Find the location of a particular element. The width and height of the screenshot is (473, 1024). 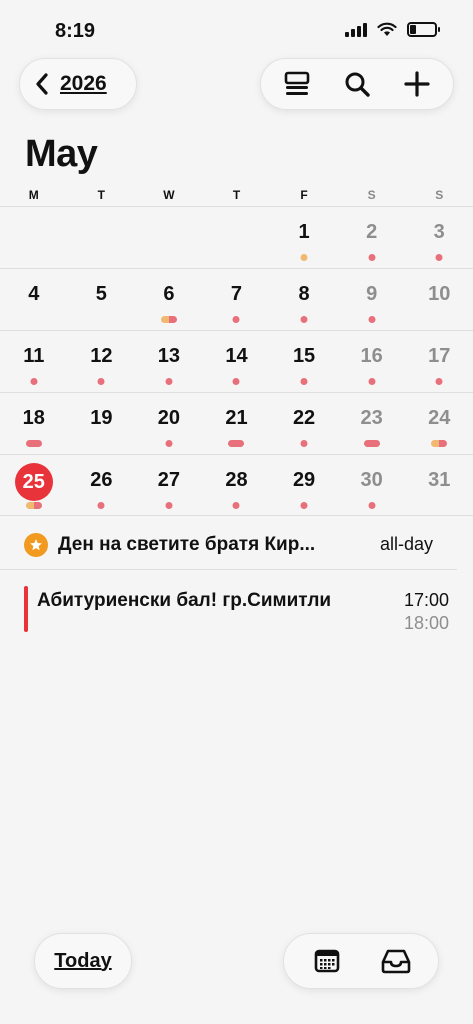

day-cell: 12 is located at coordinates (102, 362).